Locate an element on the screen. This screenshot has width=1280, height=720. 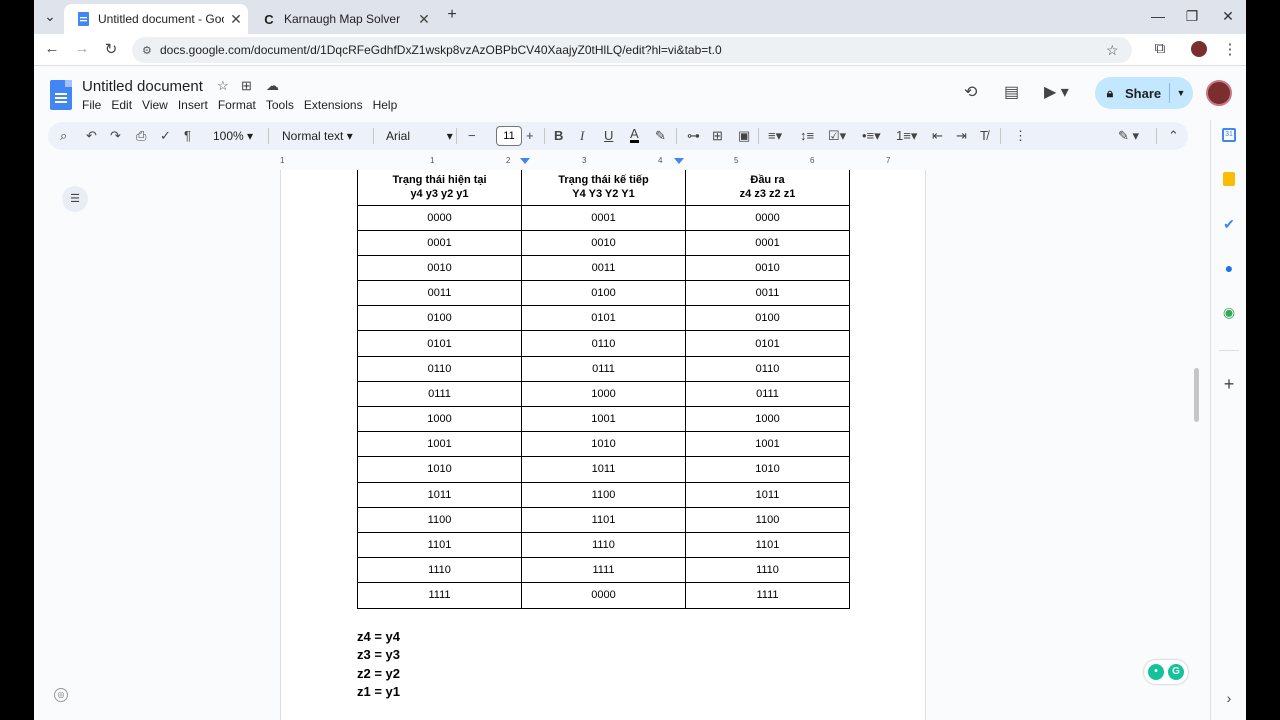
editing-mode-icon: ✎ ▾ is located at coordinates (1128, 136).